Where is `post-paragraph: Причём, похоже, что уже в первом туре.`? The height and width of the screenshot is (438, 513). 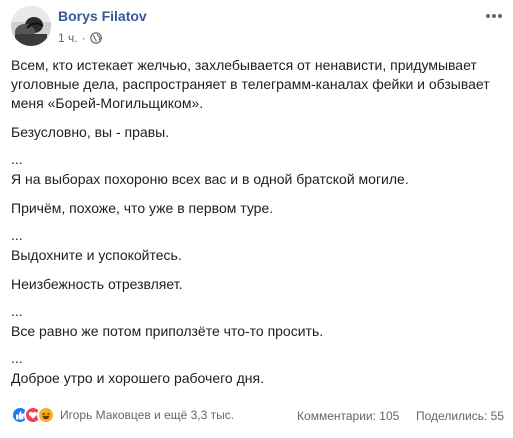
post-paragraph: Причём, похоже, что уже в первом туре. is located at coordinates (142, 208).